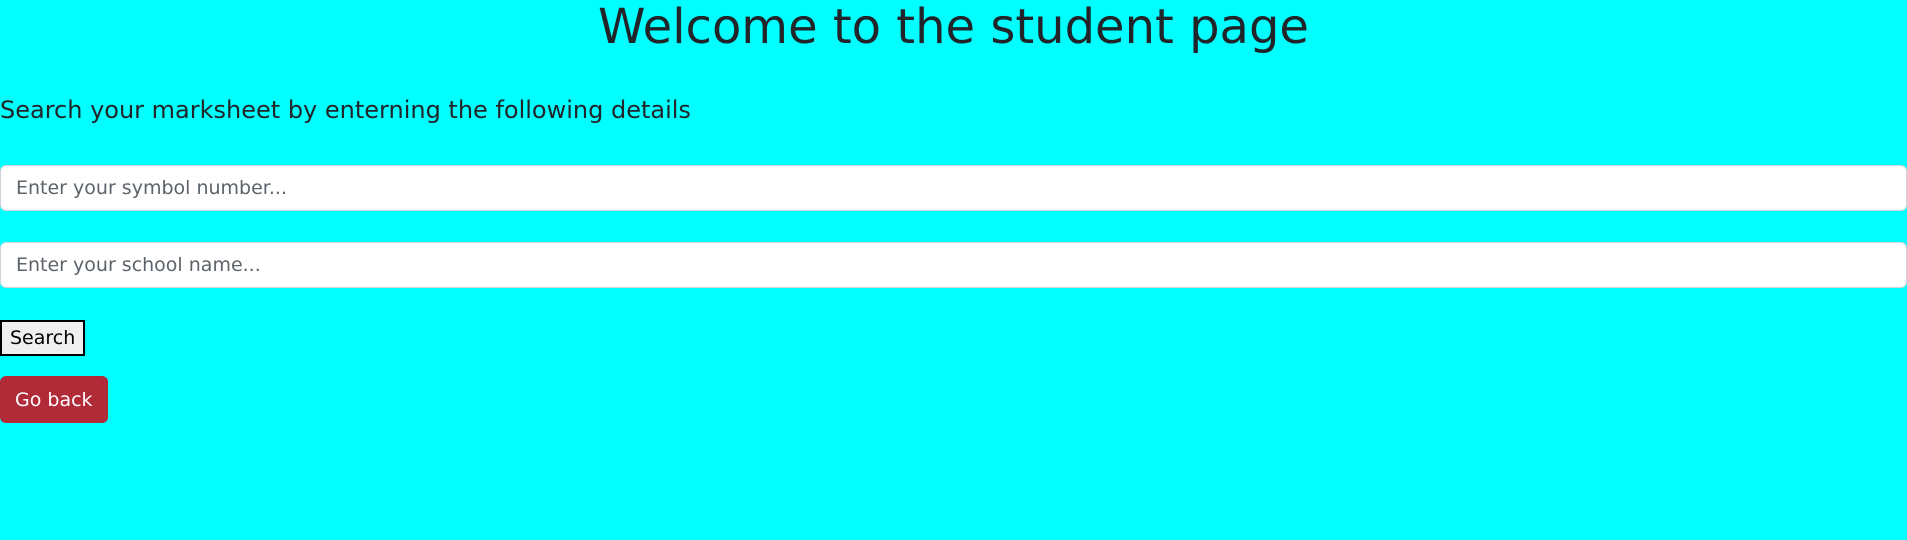  I want to click on school-name-input, so click(953, 265).